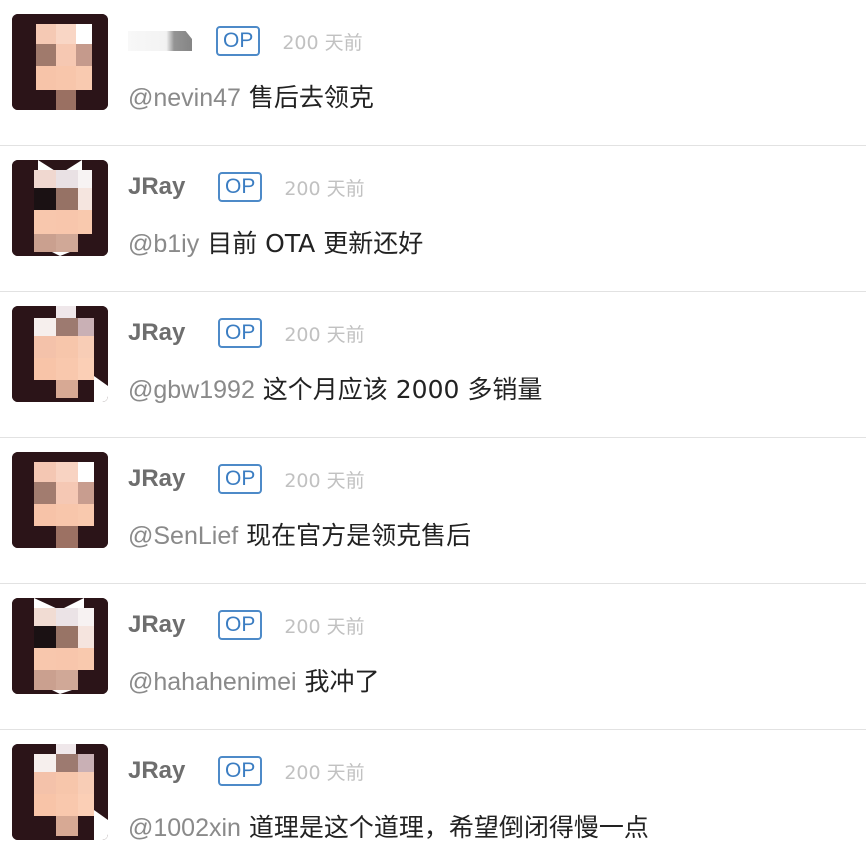  Describe the element at coordinates (184, 98) in the screenshot. I see `mention-link: @nevin47` at that location.